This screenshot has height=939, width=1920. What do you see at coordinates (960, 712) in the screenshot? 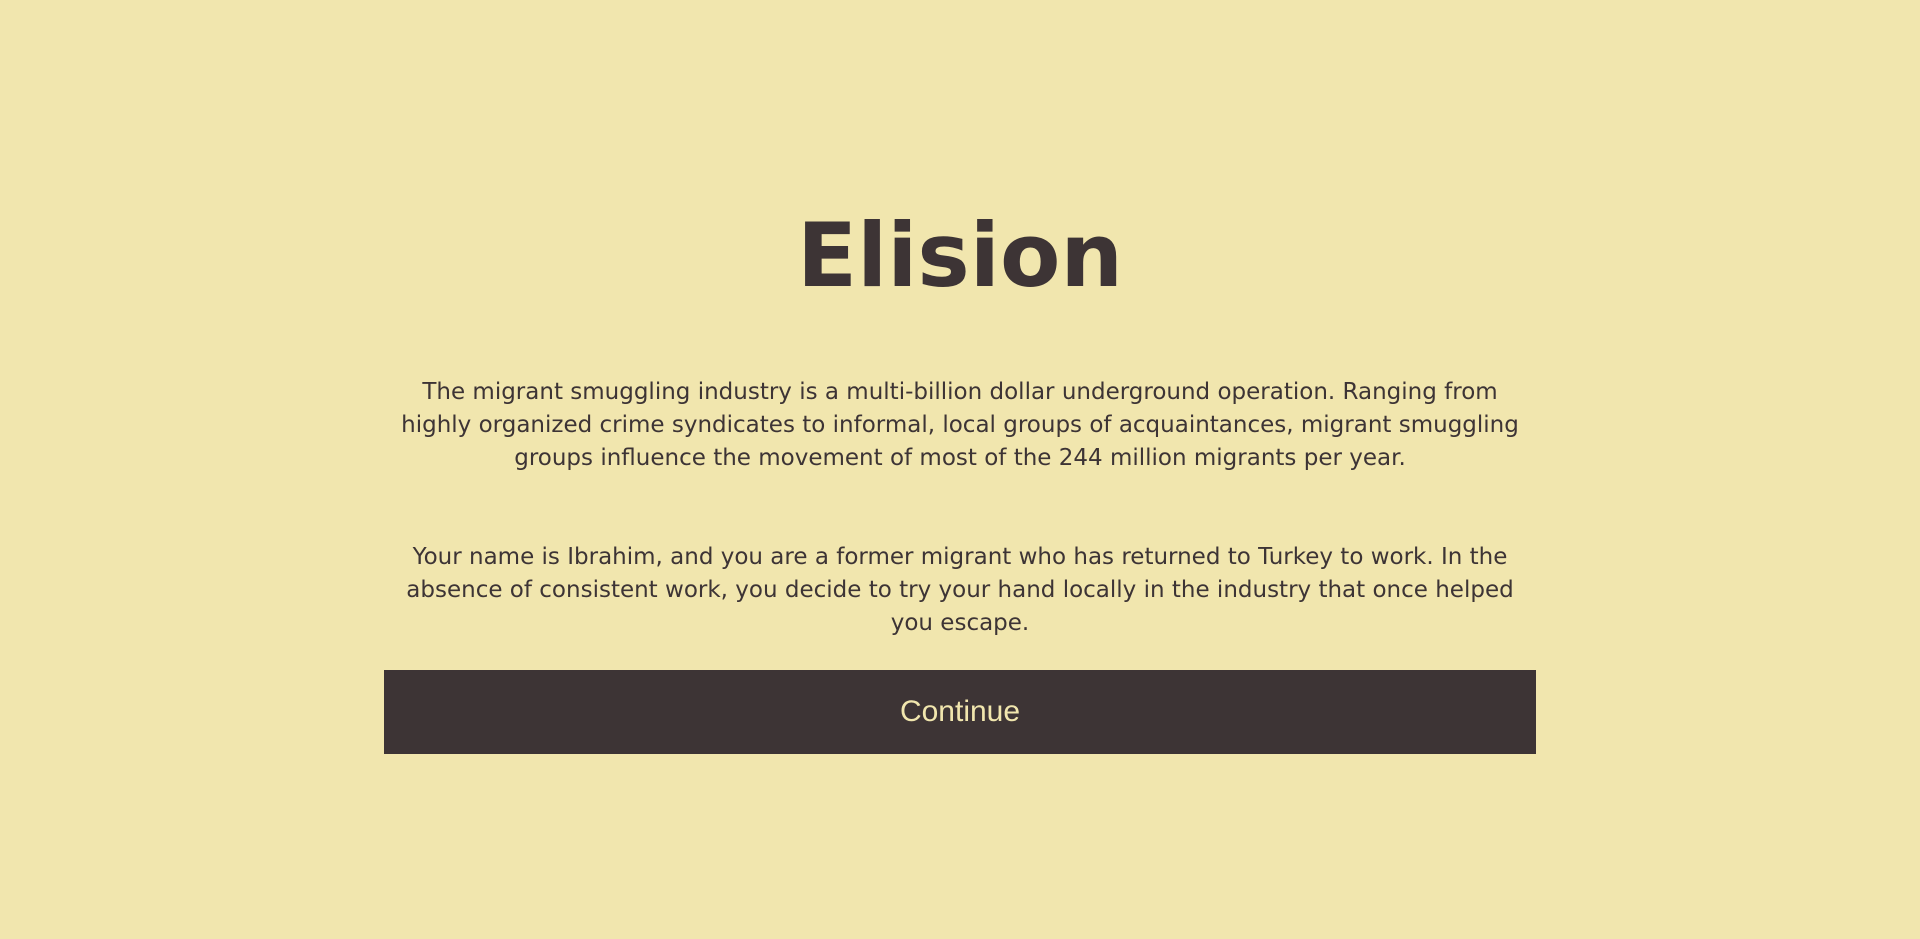
I see `continue-button: Continue` at bounding box center [960, 712].